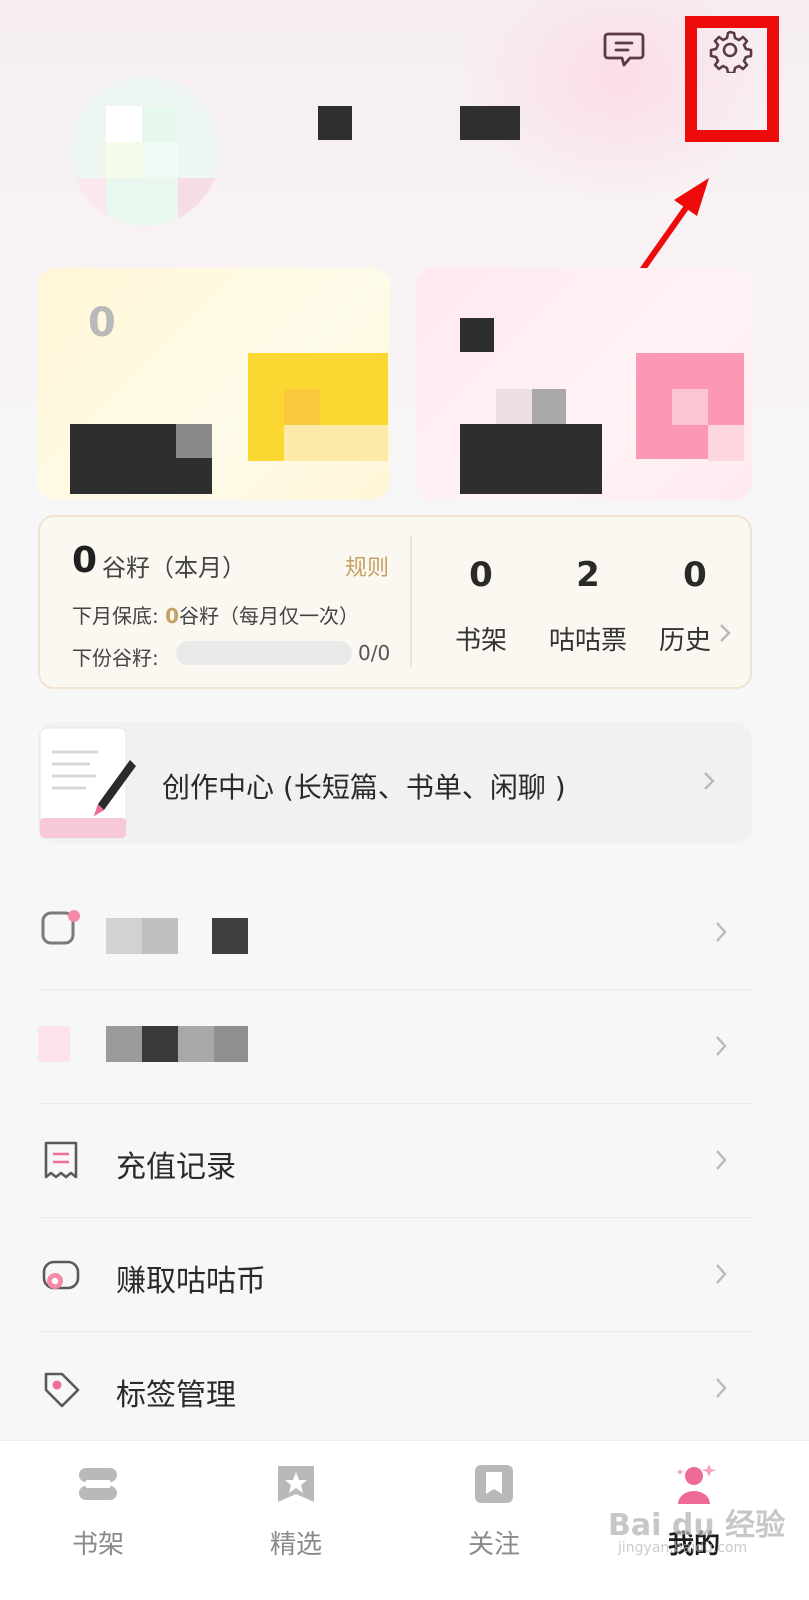 The image size is (809, 1600). What do you see at coordinates (695, 575) in the screenshot?
I see `stat-history-count: 0` at bounding box center [695, 575].